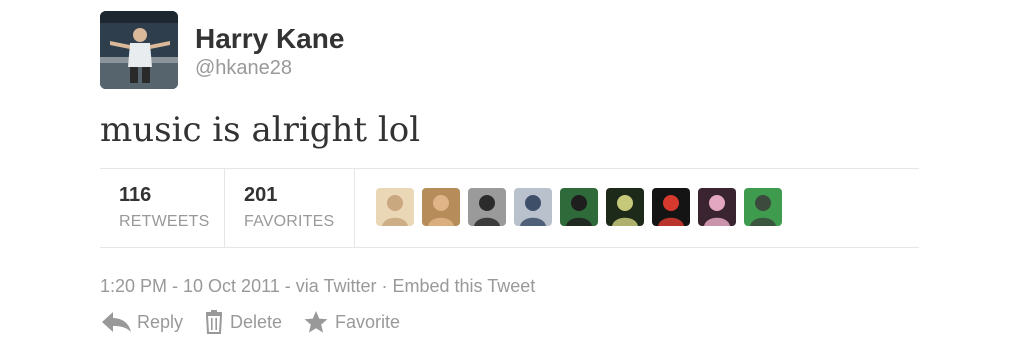 This screenshot has width=1021, height=340. Describe the element at coordinates (289, 221) in the screenshot. I see `favorites-label: FAVORITES` at that location.